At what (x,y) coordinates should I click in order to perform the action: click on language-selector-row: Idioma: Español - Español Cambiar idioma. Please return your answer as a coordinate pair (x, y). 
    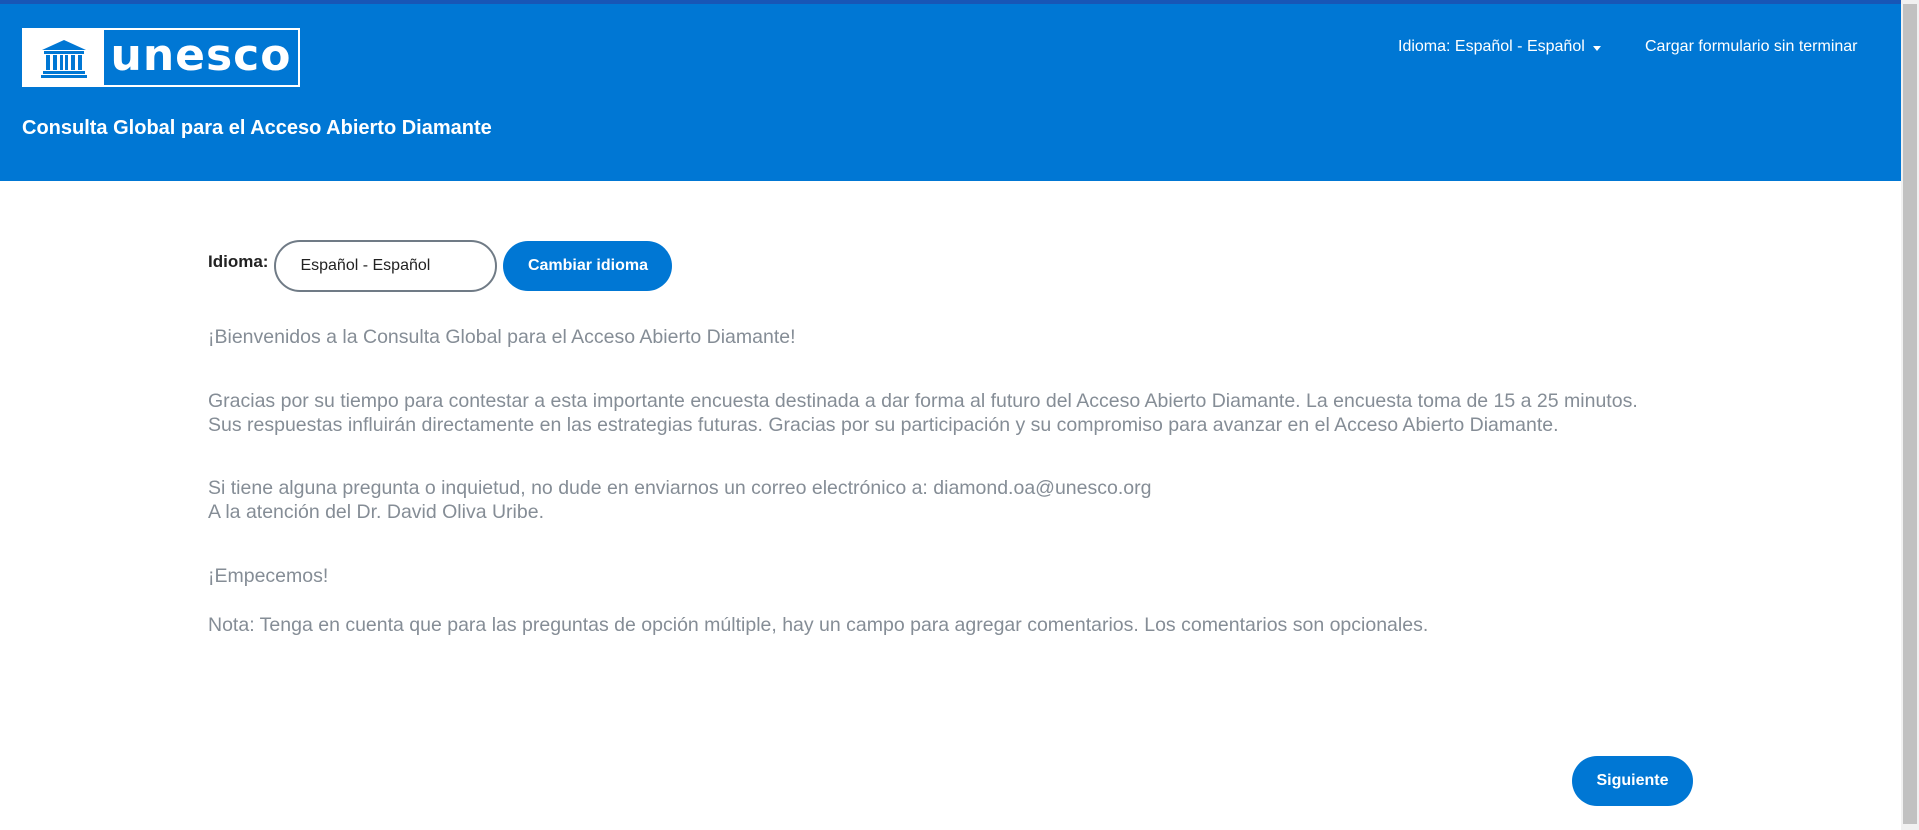
    Looking at the image, I should click on (440, 266).